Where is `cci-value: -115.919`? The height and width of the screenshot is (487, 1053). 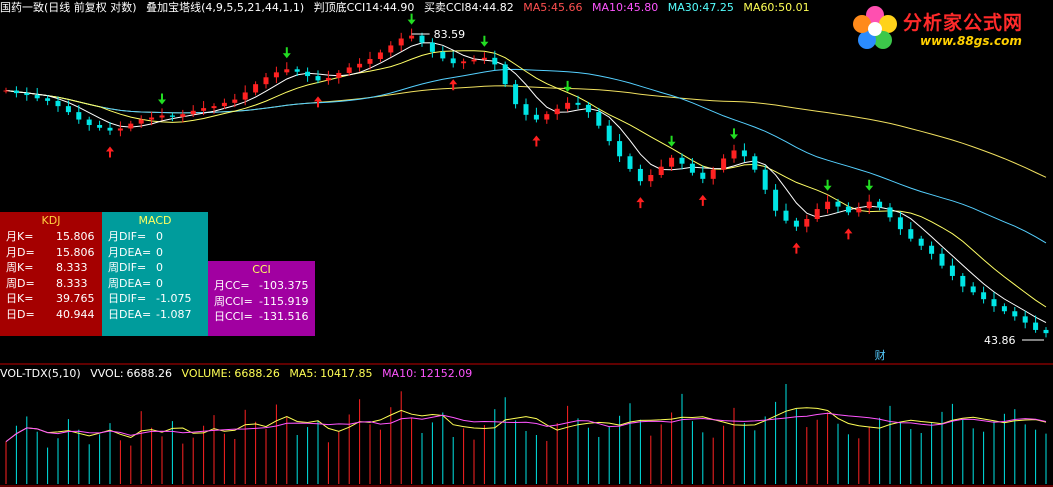 cci-value: -115.919 is located at coordinates (284, 301).